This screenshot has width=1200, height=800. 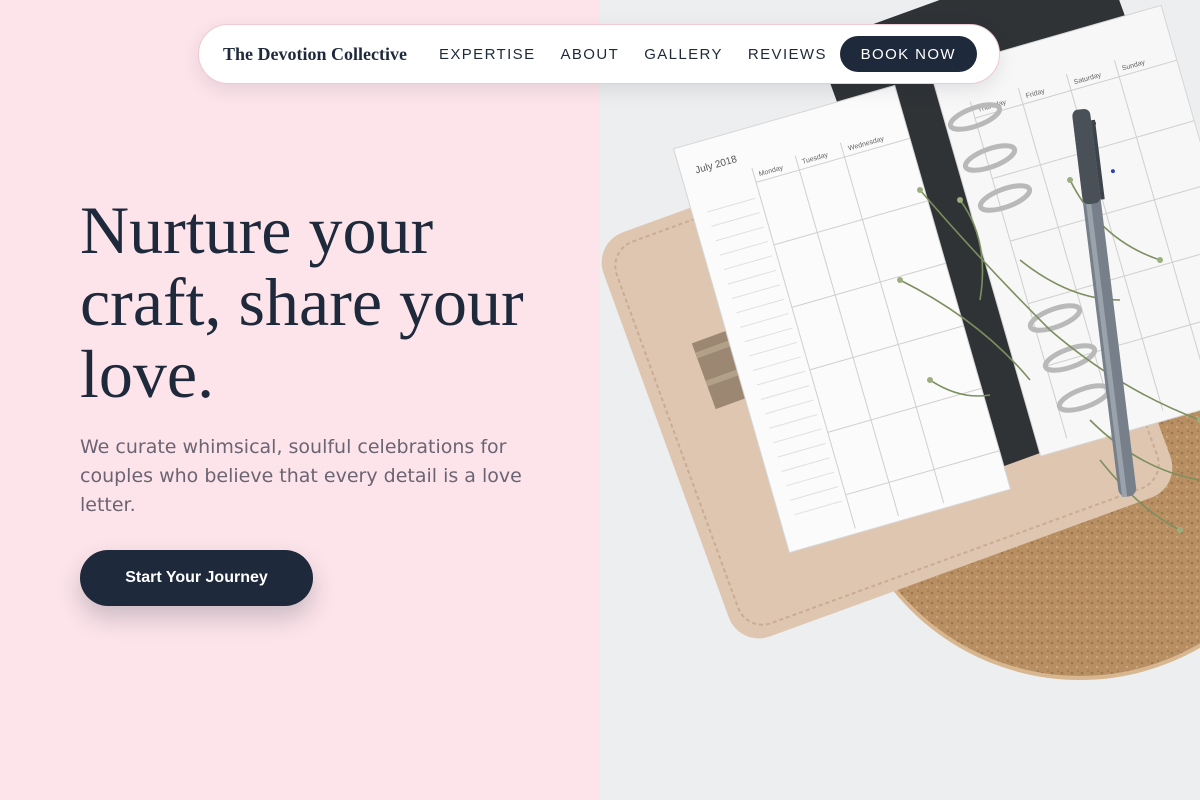 I want to click on hero-title: Nurture your craft, share your love., so click(x=302, y=302).